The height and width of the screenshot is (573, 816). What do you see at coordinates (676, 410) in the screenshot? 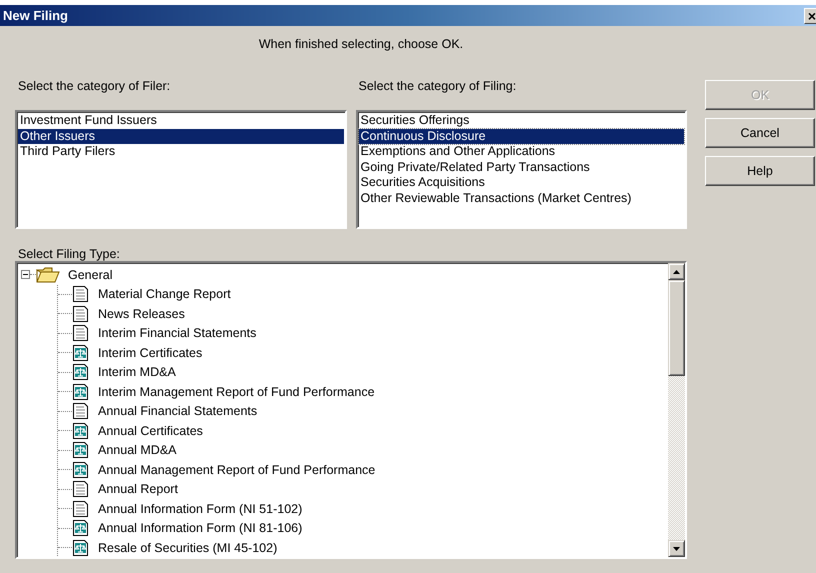
I see `vertical-scrollbar` at bounding box center [676, 410].